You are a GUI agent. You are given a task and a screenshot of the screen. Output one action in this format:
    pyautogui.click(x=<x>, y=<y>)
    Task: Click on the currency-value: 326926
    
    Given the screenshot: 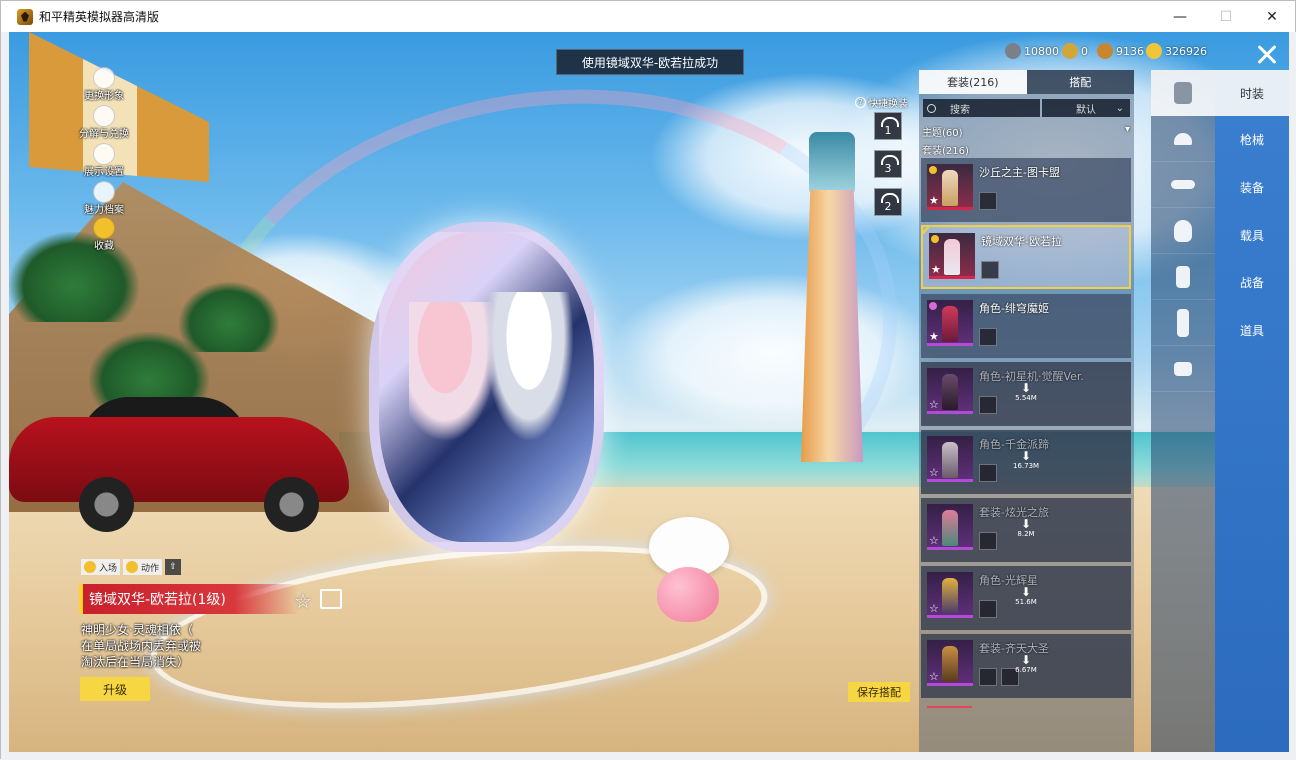 What is the action you would take?
    pyautogui.click(x=1186, y=51)
    